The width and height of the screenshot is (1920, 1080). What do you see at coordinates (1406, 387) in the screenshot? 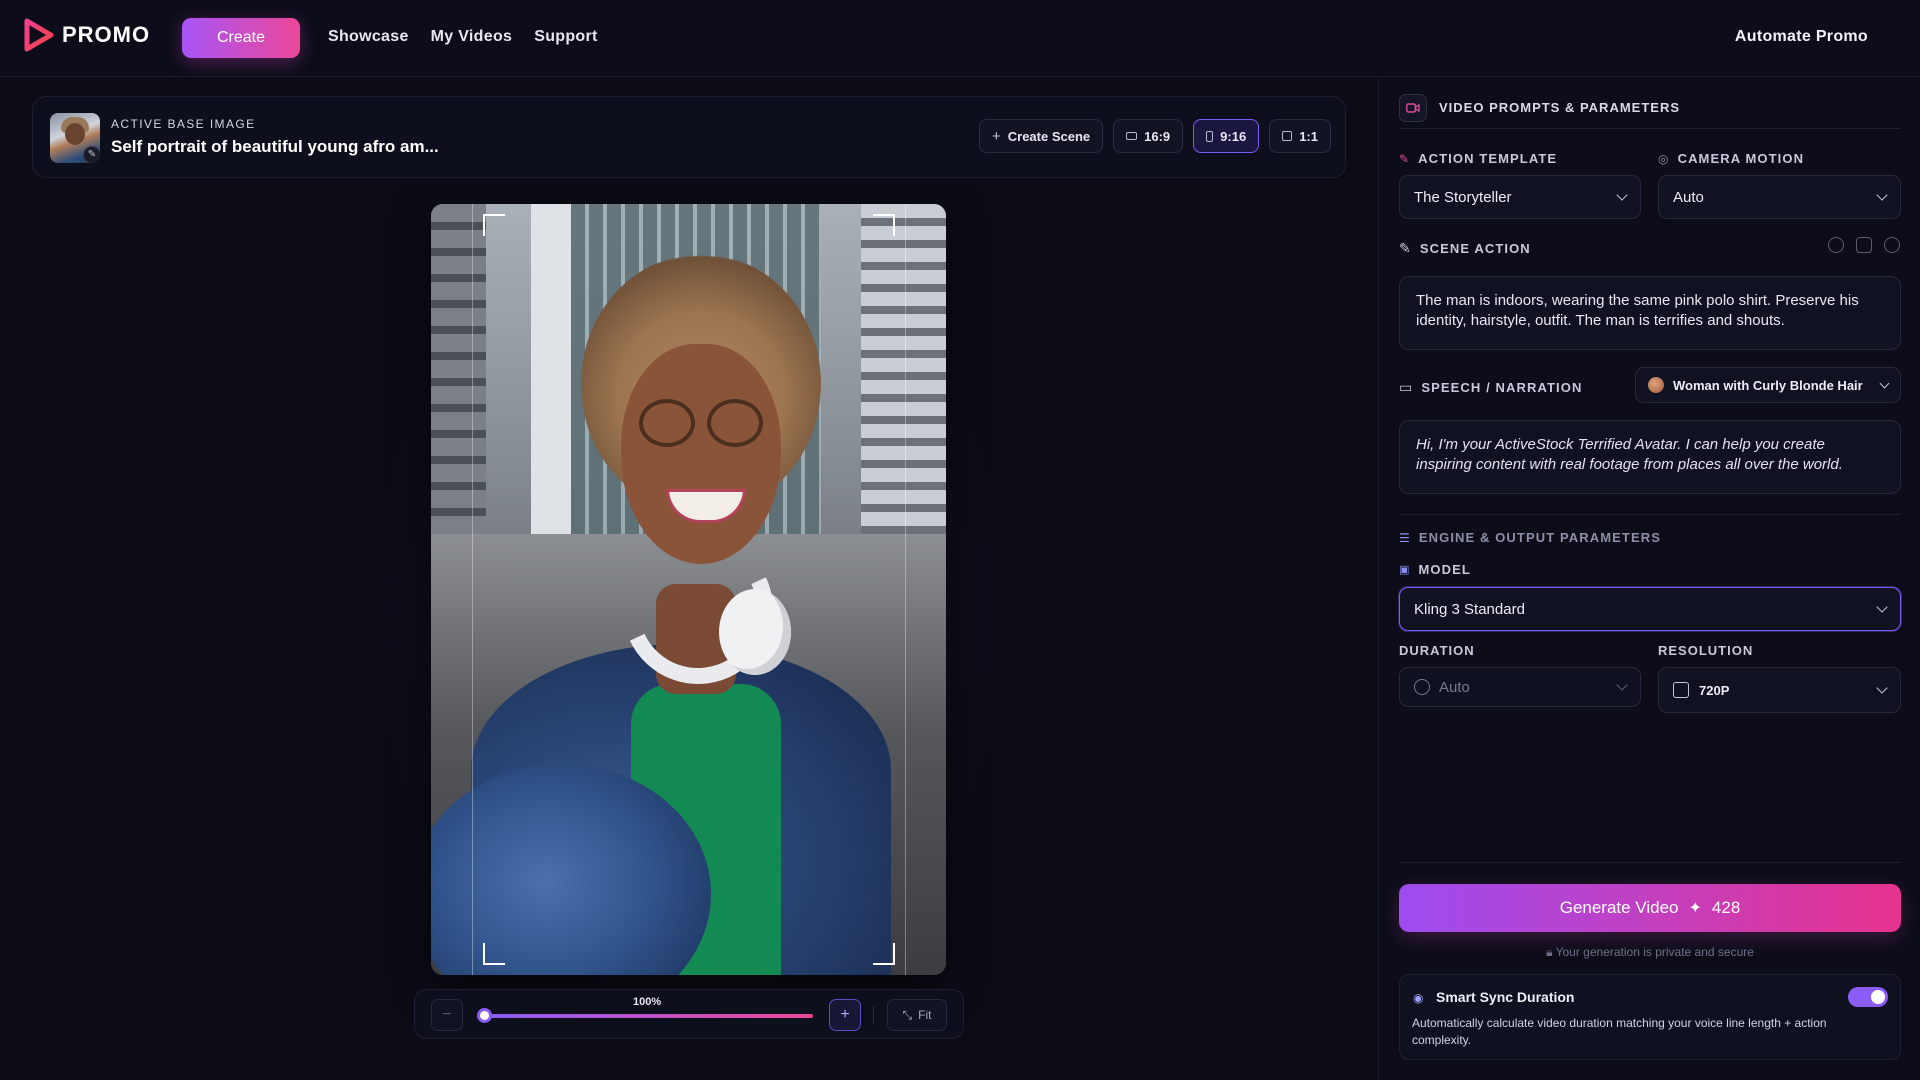
I see `speech-bubble-icon: ▭` at bounding box center [1406, 387].